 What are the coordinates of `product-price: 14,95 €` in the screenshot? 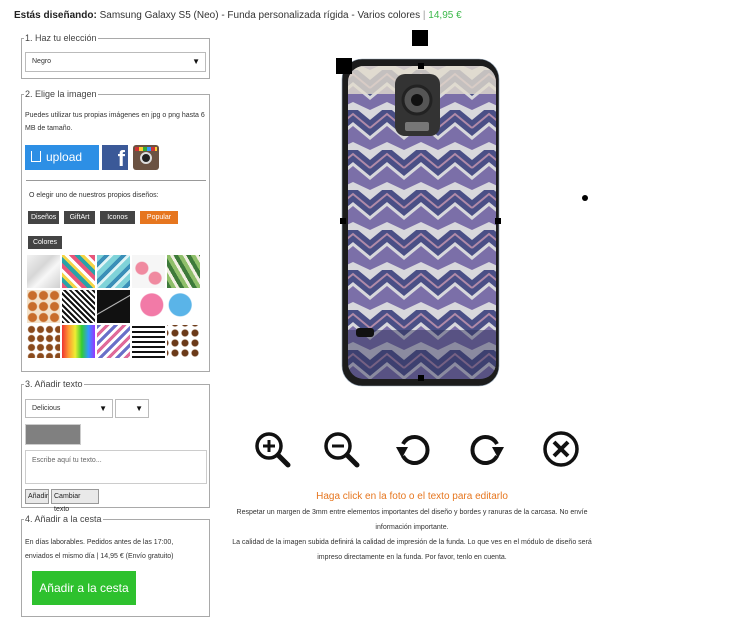 It's located at (445, 15).